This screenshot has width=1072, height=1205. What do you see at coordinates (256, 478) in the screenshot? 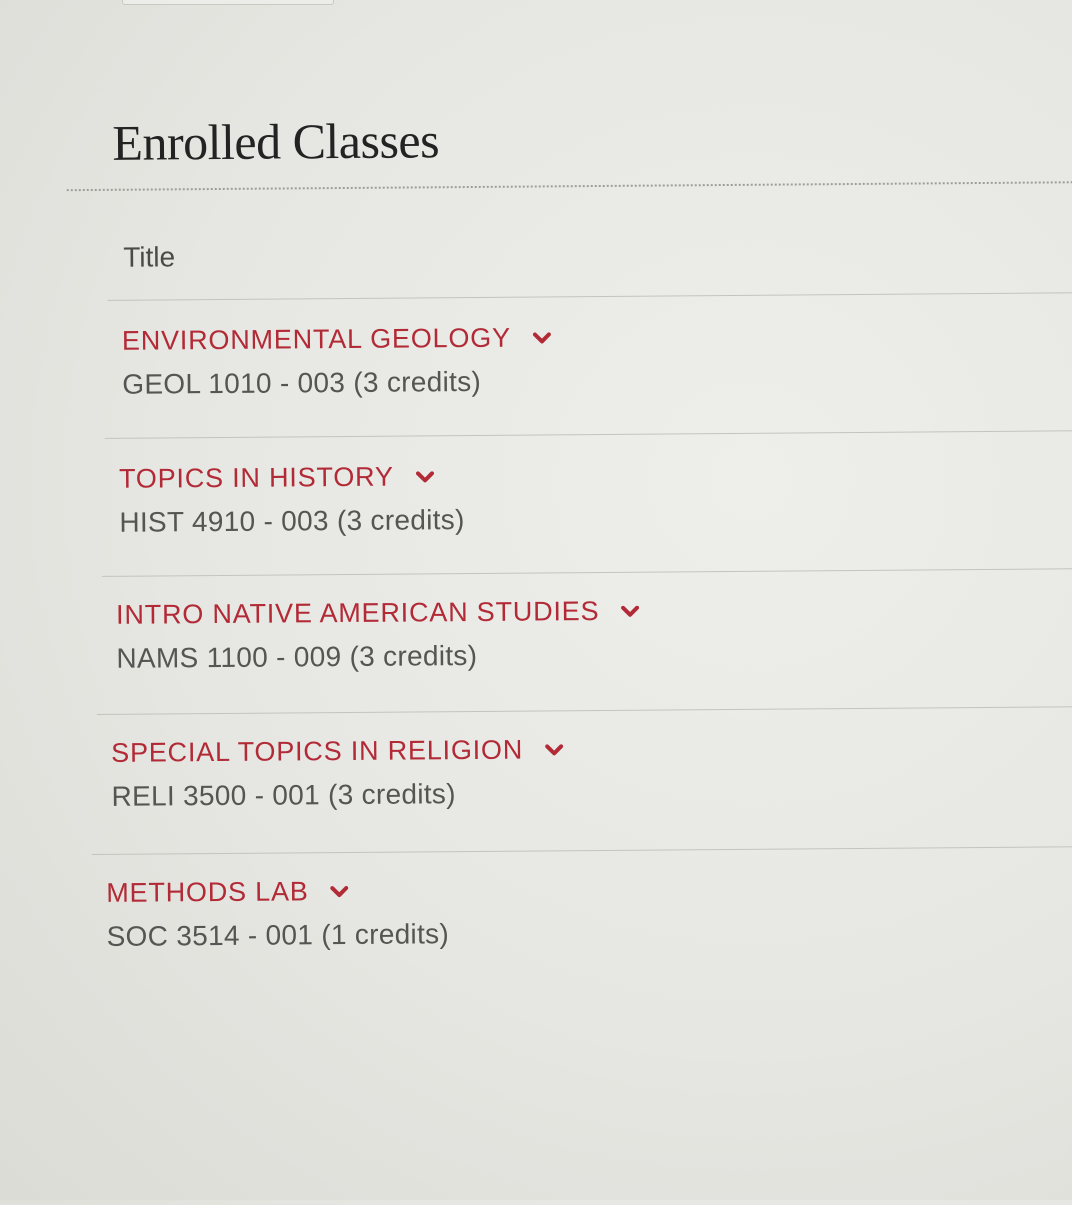
I see `class-title: TOPICS IN HISTORY` at bounding box center [256, 478].